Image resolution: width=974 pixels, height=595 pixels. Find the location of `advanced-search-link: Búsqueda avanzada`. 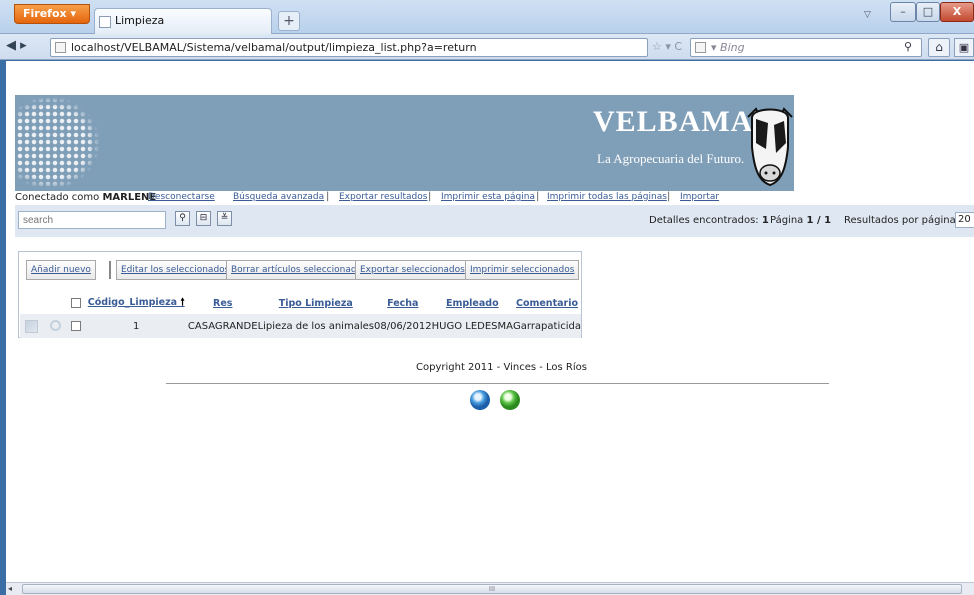

advanced-search-link: Búsqueda avanzada is located at coordinates (278, 197).